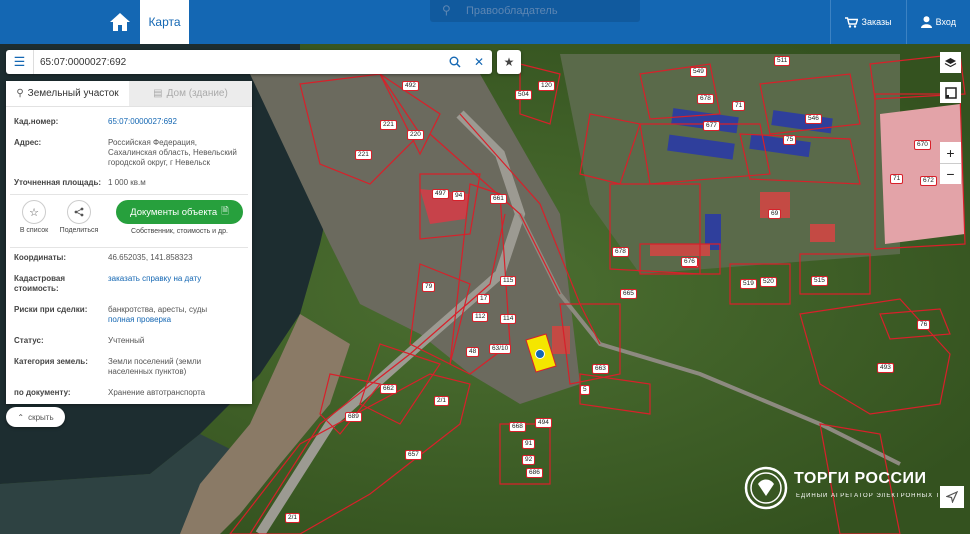  I want to click on home-icon, so click(120, 22).